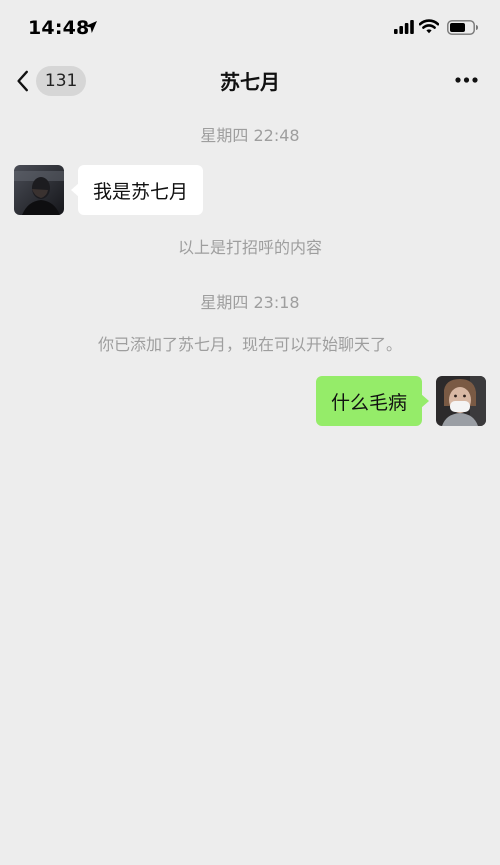 Image resolution: width=500 pixels, height=865 pixels. What do you see at coordinates (250, 302) in the screenshot?
I see `time-divider: 星期四 23:18` at bounding box center [250, 302].